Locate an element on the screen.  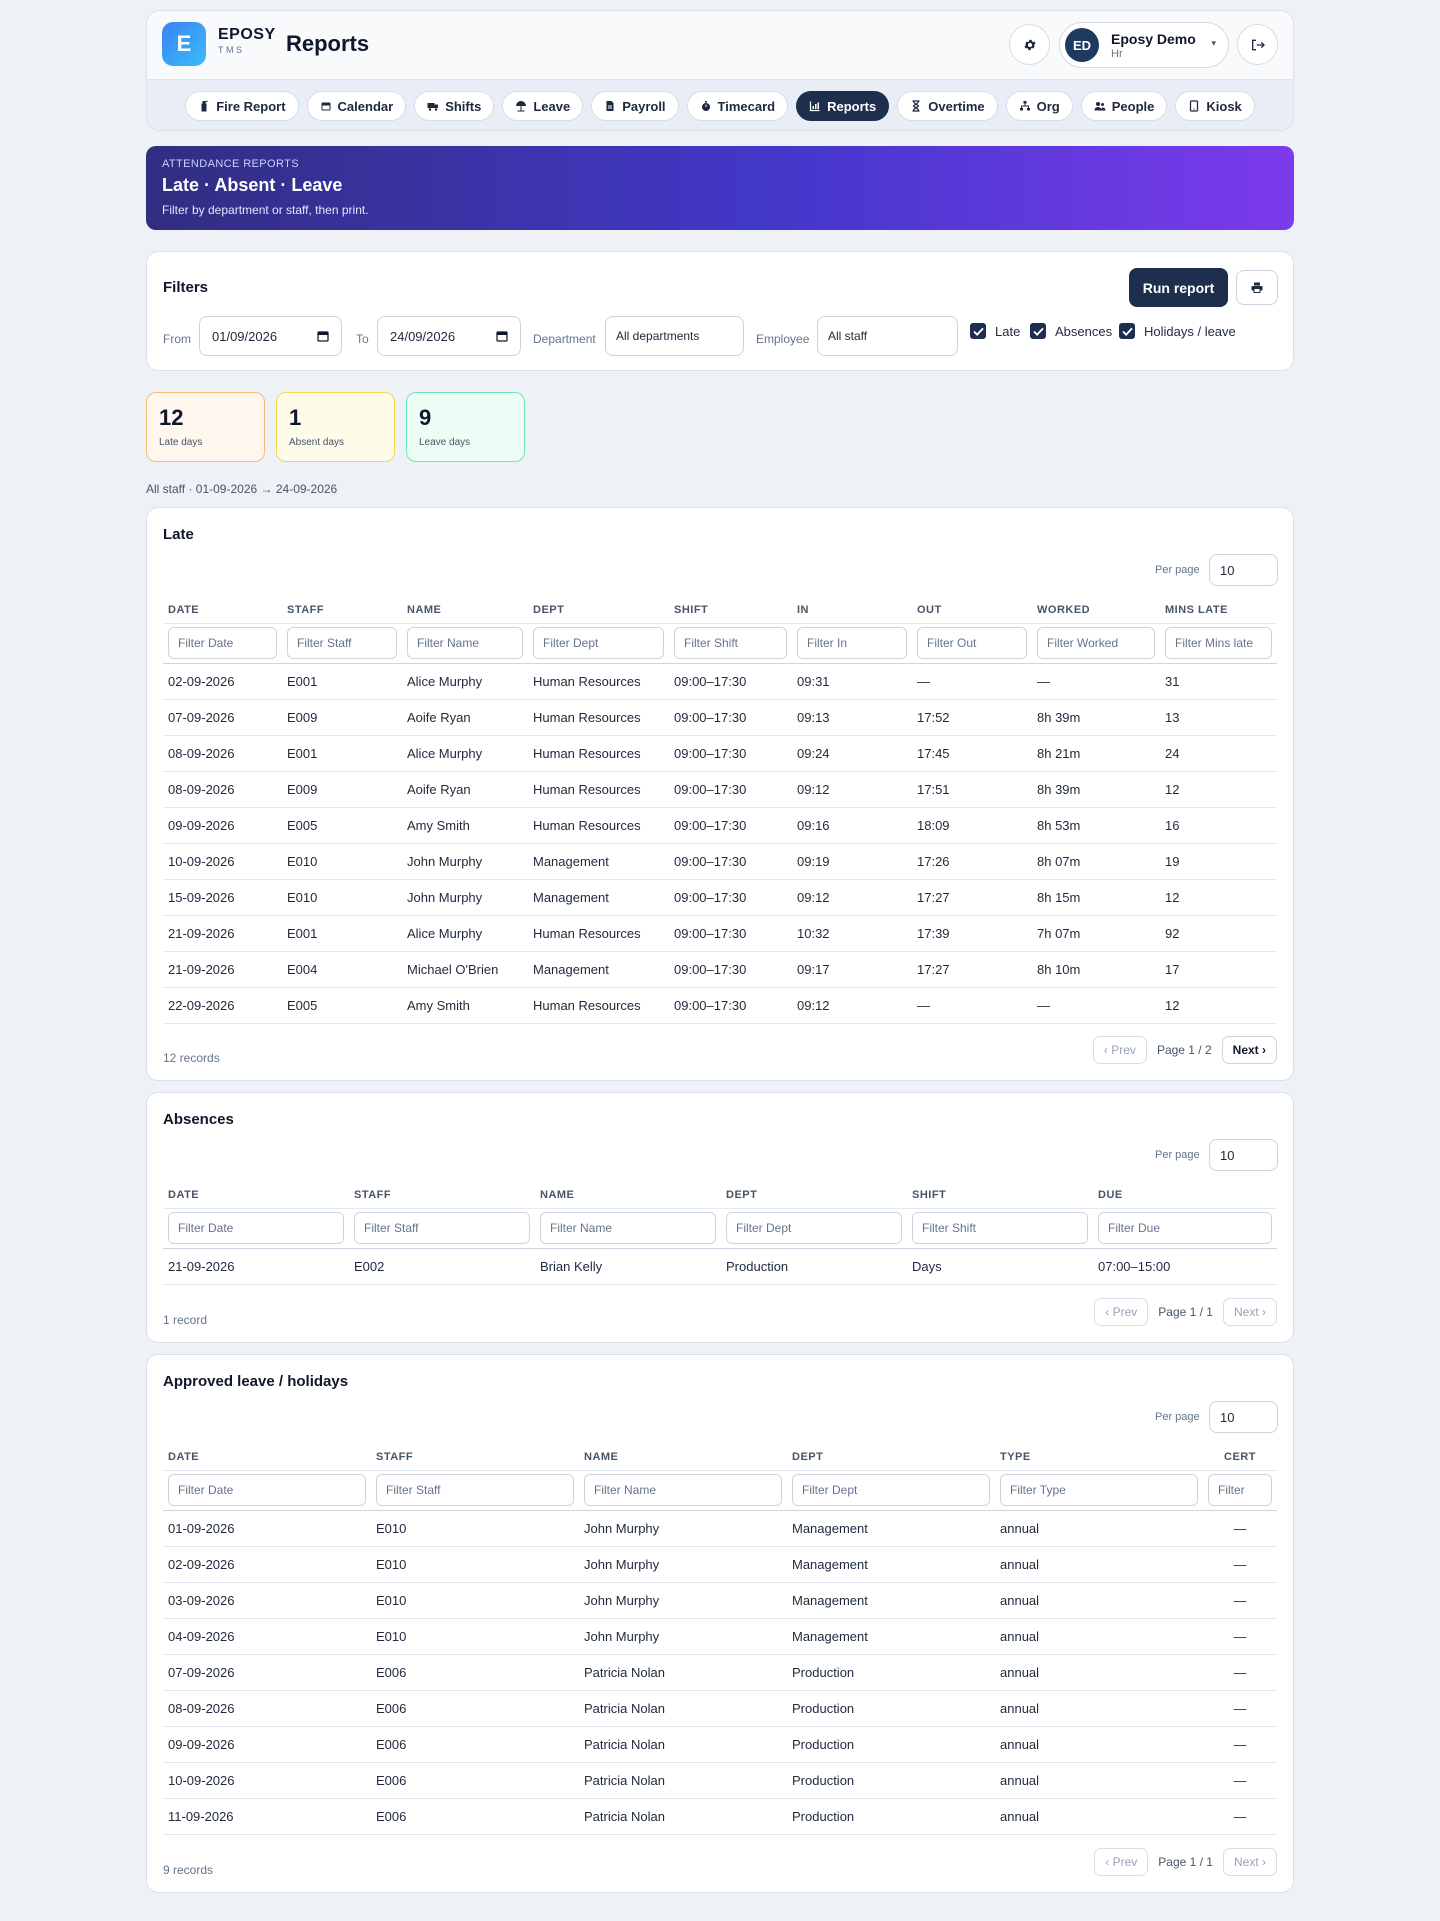
truck-icon is located at coordinates (433, 106).